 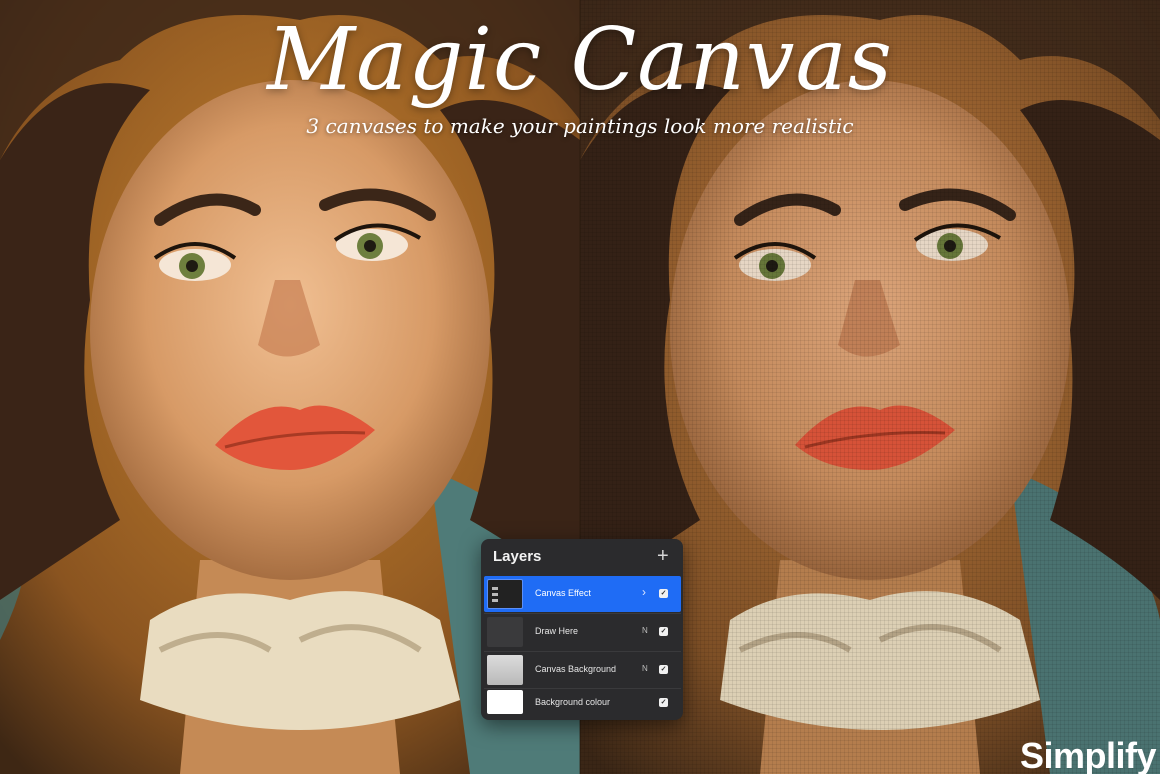 What do you see at coordinates (505, 702) in the screenshot?
I see `white-thumbnail` at bounding box center [505, 702].